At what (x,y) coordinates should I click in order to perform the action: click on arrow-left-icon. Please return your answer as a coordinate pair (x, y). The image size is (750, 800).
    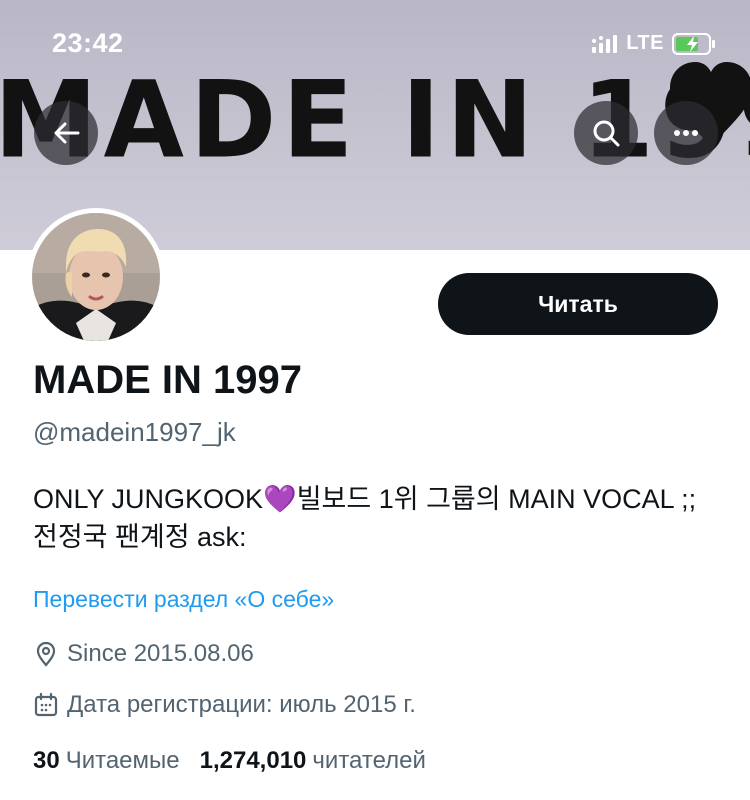
    Looking at the image, I should click on (67, 133).